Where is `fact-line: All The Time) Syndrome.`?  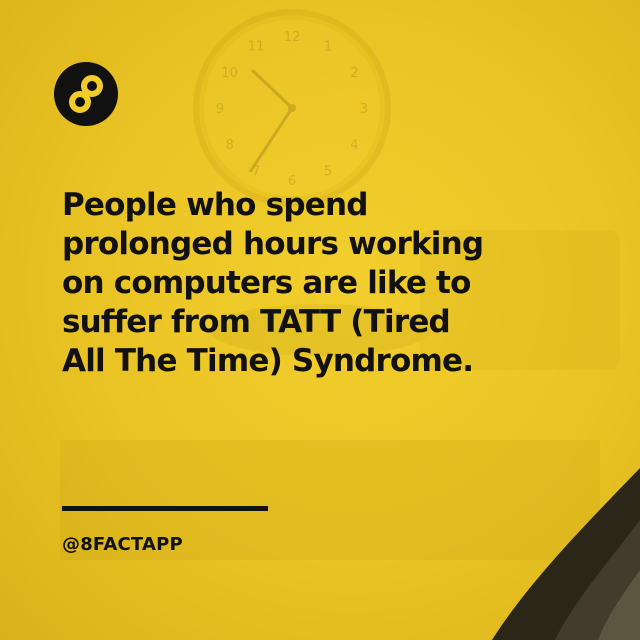 fact-line: All The Time) Syndrome. is located at coordinates (268, 361).